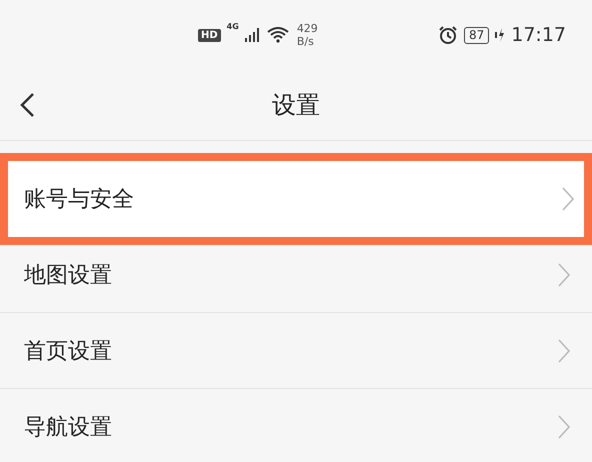 The image size is (592, 462). What do you see at coordinates (277, 35) in the screenshot?
I see `wifi-icon` at bounding box center [277, 35].